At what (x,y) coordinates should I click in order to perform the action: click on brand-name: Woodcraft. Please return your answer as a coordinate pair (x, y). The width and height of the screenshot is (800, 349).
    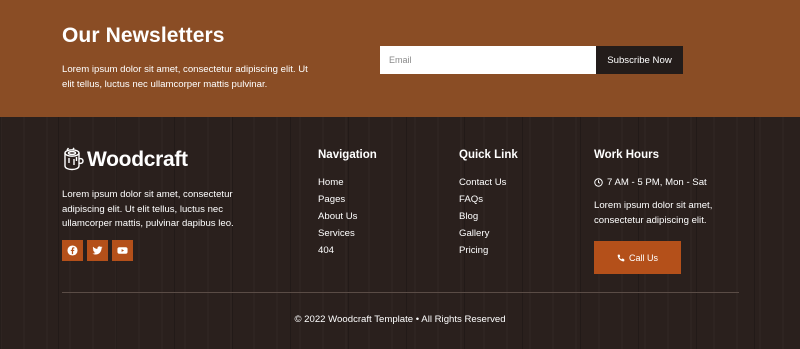
    Looking at the image, I should click on (137, 159).